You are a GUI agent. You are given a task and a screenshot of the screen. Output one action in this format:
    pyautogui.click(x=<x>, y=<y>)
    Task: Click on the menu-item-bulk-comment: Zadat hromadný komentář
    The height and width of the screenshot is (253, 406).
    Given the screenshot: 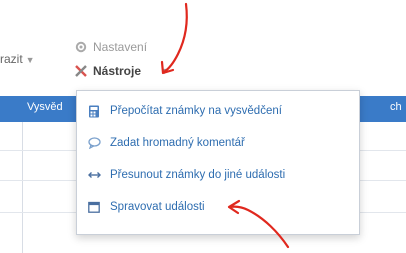 What is the action you would take?
    pyautogui.click(x=218, y=143)
    